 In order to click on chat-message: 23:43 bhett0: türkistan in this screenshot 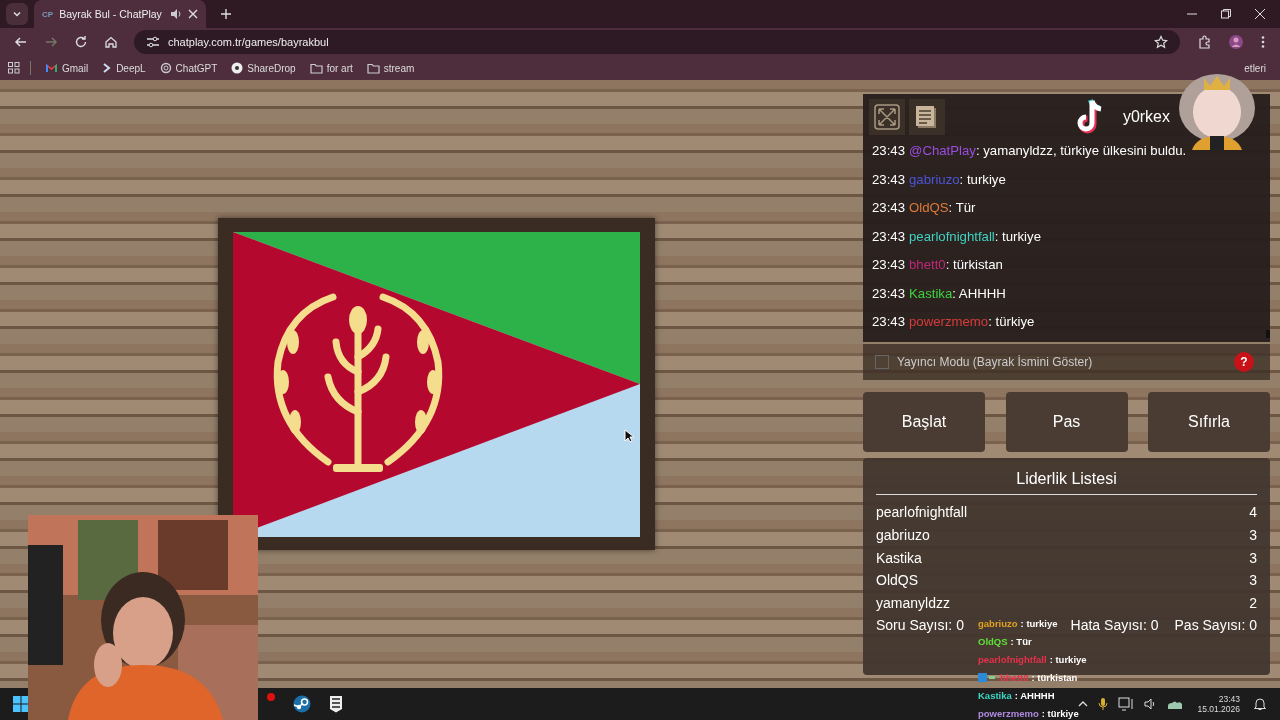, I will do `click(938, 265)`.